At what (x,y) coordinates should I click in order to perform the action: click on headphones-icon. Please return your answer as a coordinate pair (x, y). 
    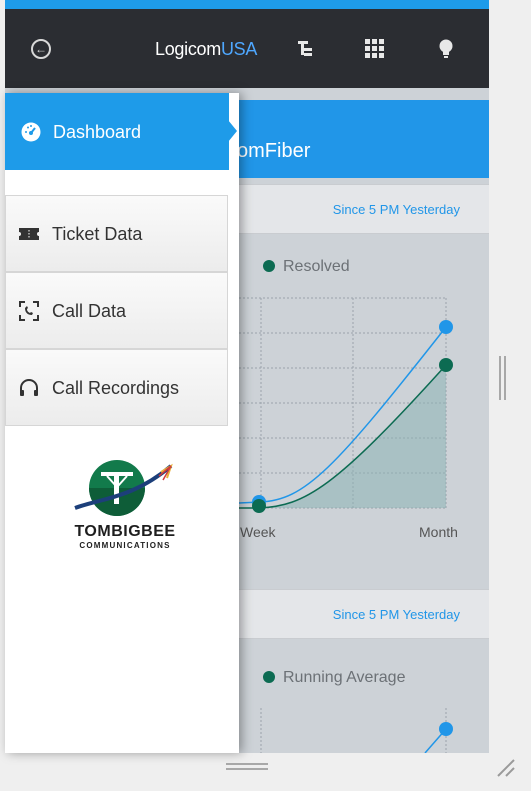
    Looking at the image, I should click on (29, 388).